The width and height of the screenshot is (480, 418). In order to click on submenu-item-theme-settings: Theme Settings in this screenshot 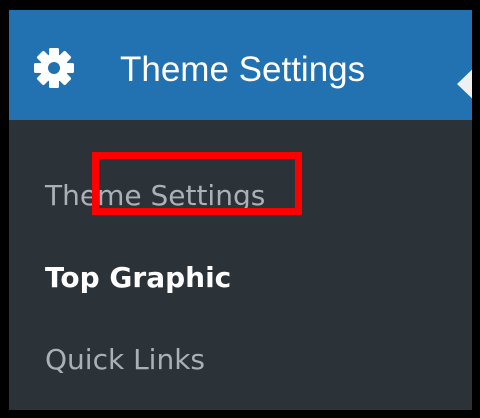, I will do `click(155, 196)`.